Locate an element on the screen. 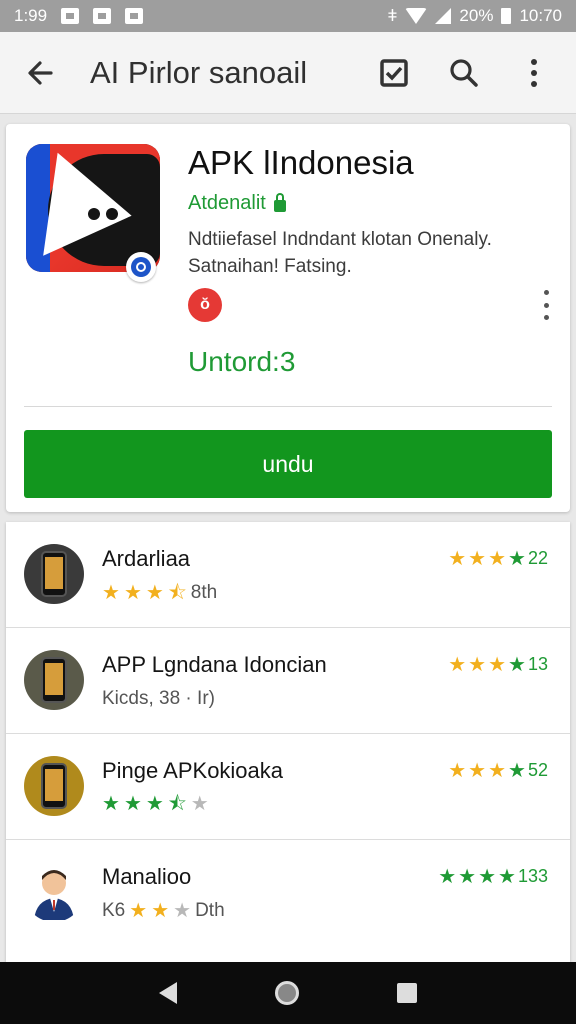  list-item-sub: Kicds, 38 · Ir) is located at coordinates (158, 699).